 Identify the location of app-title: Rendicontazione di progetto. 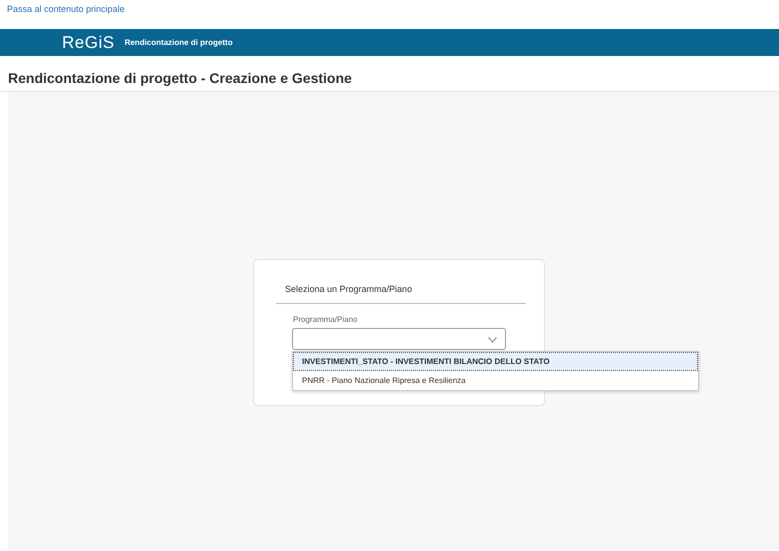
(178, 42).